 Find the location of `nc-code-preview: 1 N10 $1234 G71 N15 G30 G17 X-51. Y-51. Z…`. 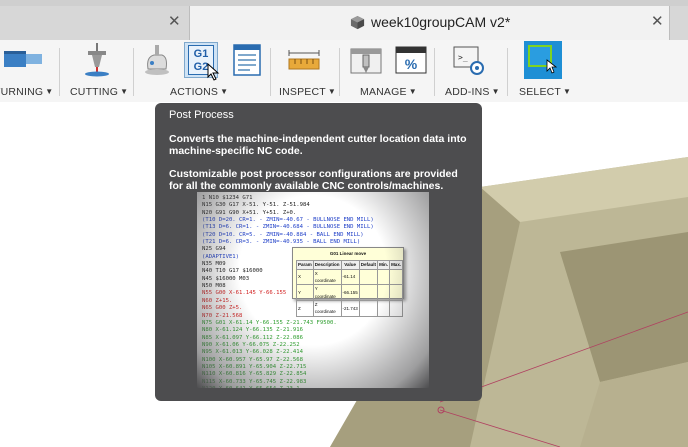

nc-code-preview: 1 N10 $1234 G71 N15 G30 G17 X-51. Y-51. Z… is located at coordinates (313, 290).